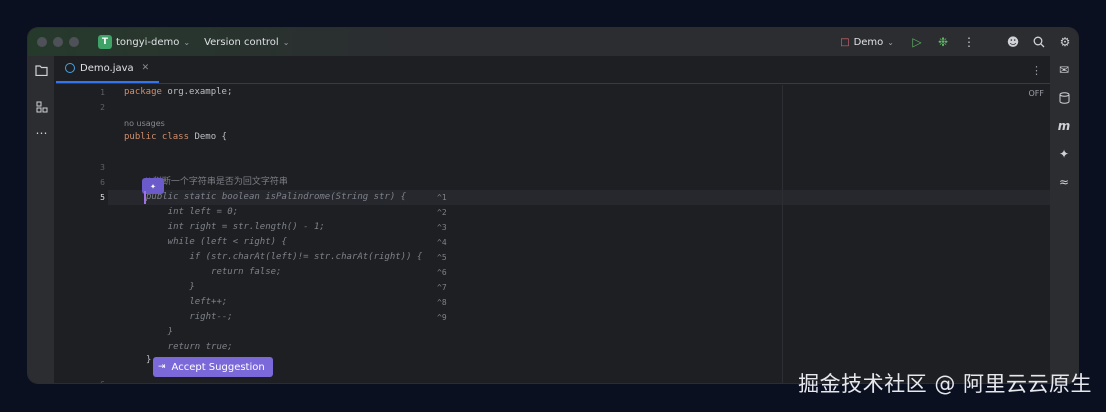  What do you see at coordinates (41, 132) in the screenshot?
I see `more-tools-icon: ⋯` at bounding box center [41, 132].